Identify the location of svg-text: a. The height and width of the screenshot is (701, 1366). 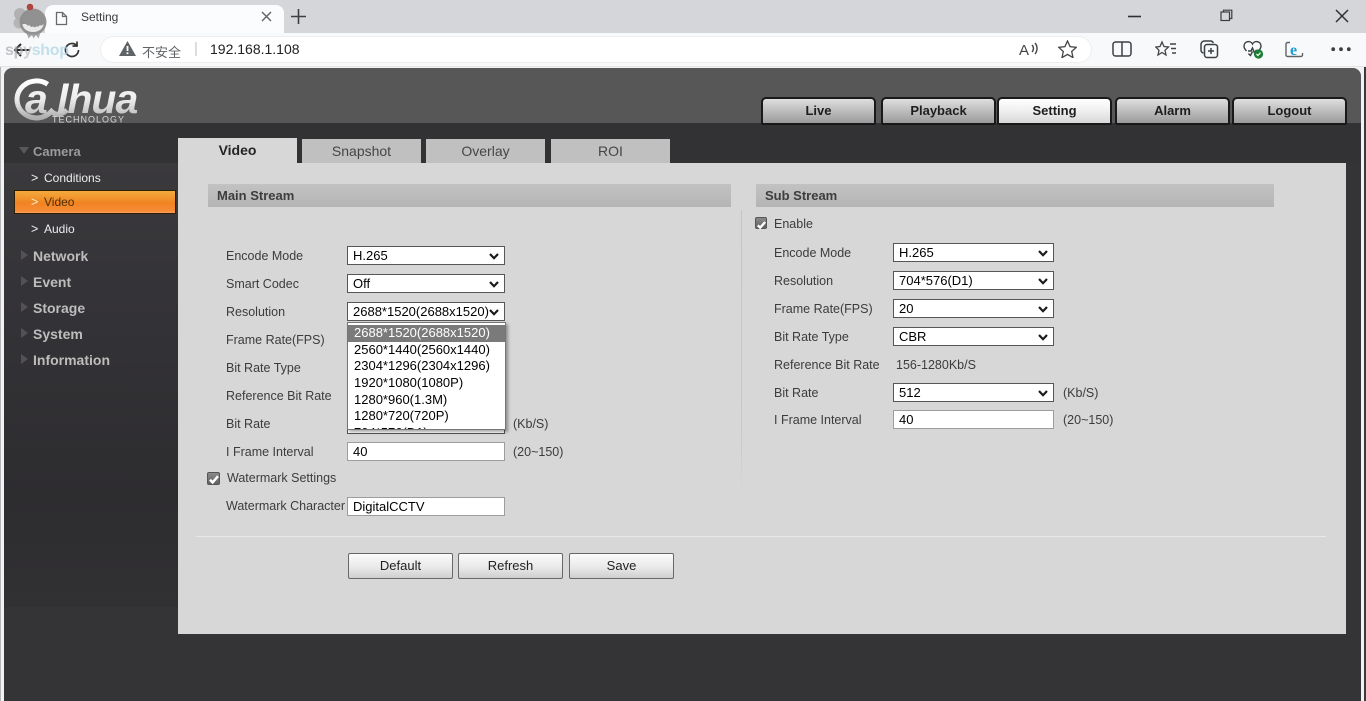
(36, 99).